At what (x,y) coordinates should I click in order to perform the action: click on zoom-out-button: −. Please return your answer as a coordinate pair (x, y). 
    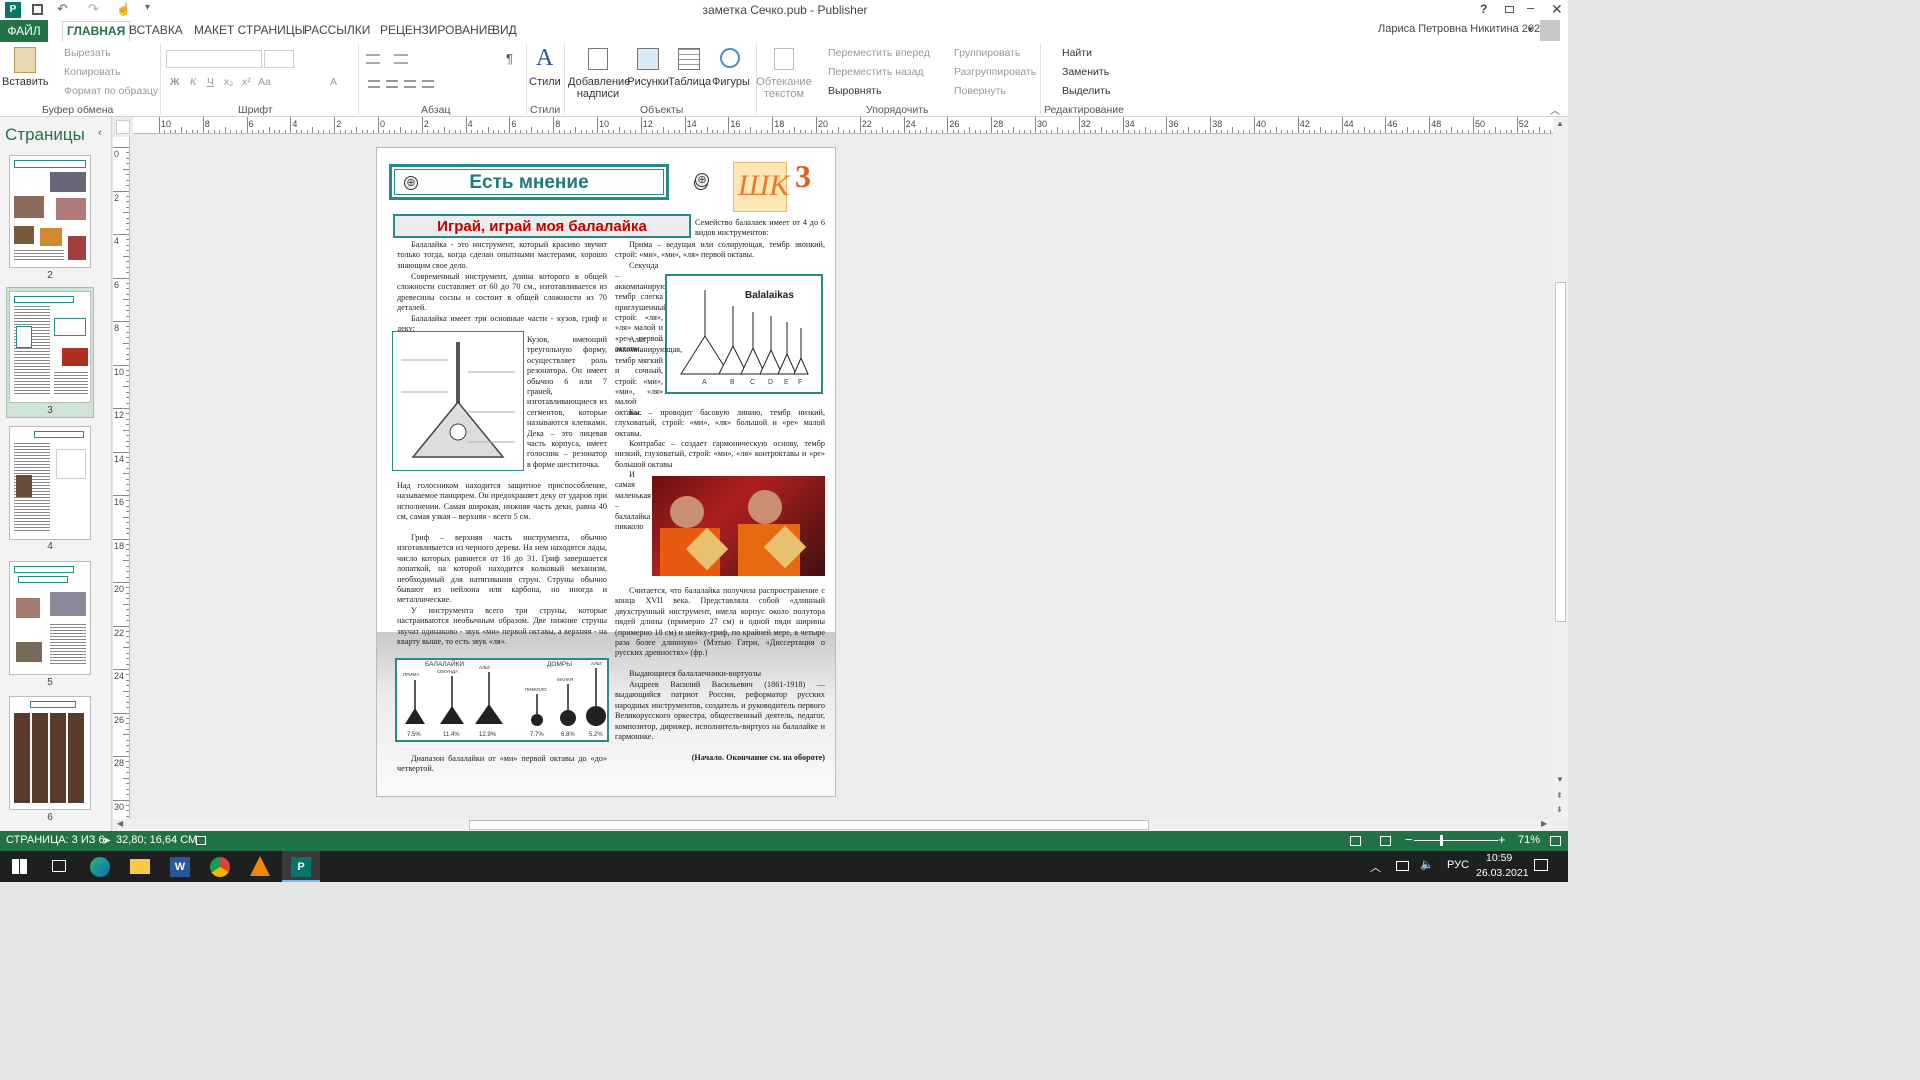
    Looking at the image, I should click on (1409, 839).